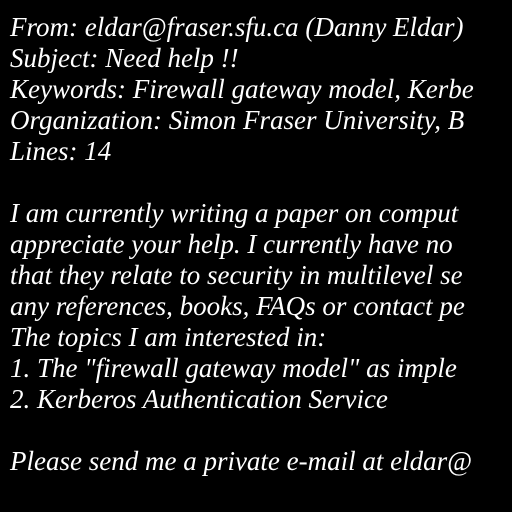 Image resolution: width=512 pixels, height=512 pixels. What do you see at coordinates (61, 151) in the screenshot?
I see `lines-count-line: Lines: 14` at bounding box center [61, 151].